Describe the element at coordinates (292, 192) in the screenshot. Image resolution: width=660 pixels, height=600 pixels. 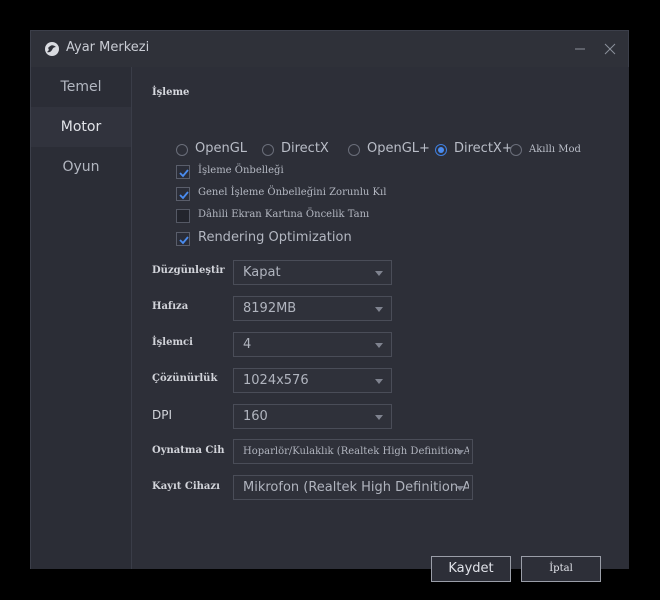
I see `checkbox-label: Genel İşleme Önbelleğini Zorunlu Kıl` at that location.